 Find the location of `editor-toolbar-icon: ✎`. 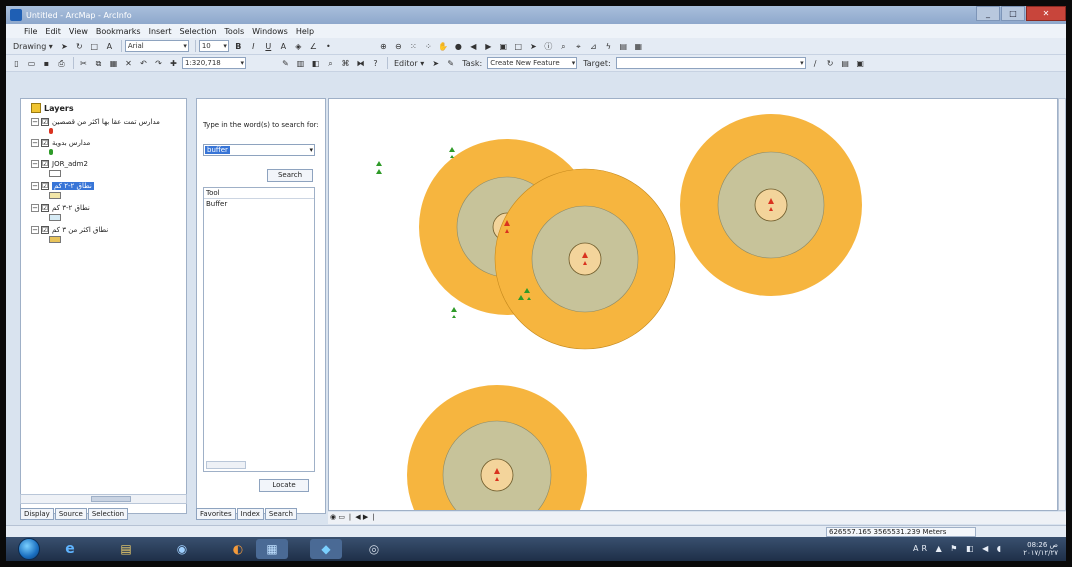

editor-toolbar-icon: ✎ is located at coordinates (285, 63).